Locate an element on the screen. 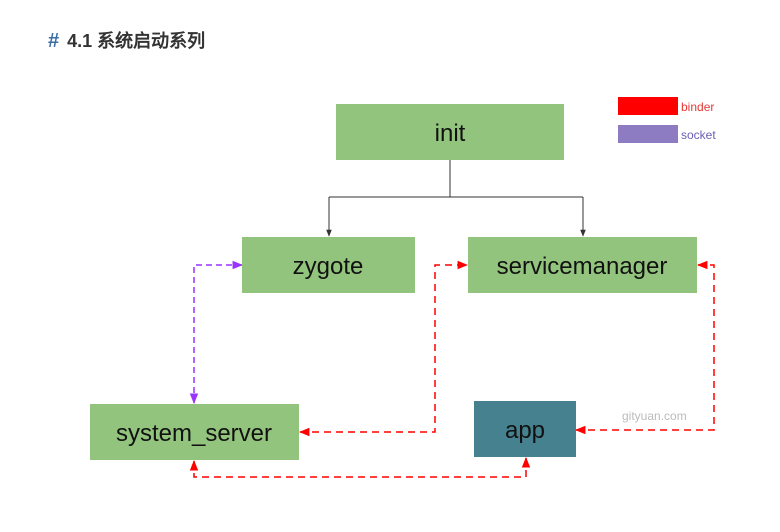 This screenshot has height=532, width=780. node-zygote-label: zygote is located at coordinates (328, 266).